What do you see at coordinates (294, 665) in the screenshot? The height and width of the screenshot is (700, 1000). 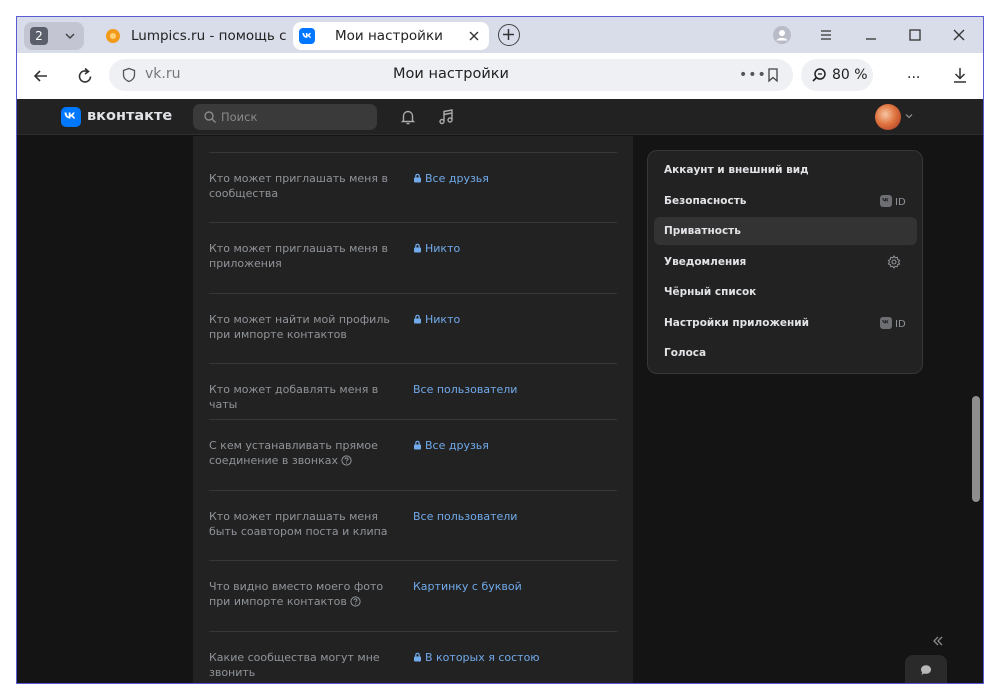 I see `privacy-row-label: Какие сообщества могут мне звонить` at bounding box center [294, 665].